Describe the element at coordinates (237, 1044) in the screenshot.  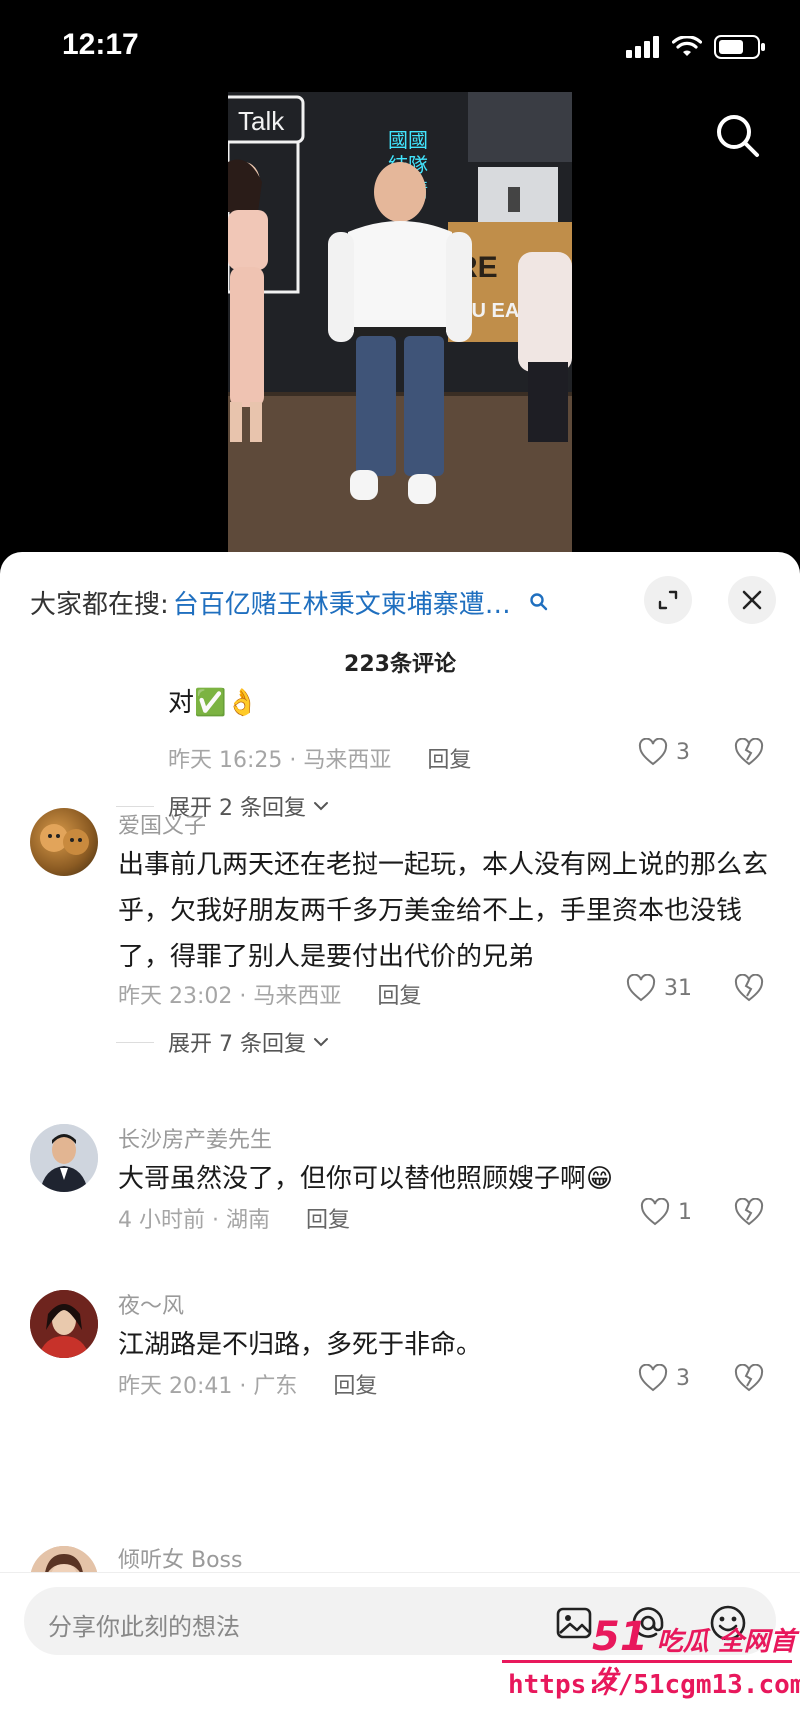
I see `expand-replies-label: 展开 7 条回复` at that location.